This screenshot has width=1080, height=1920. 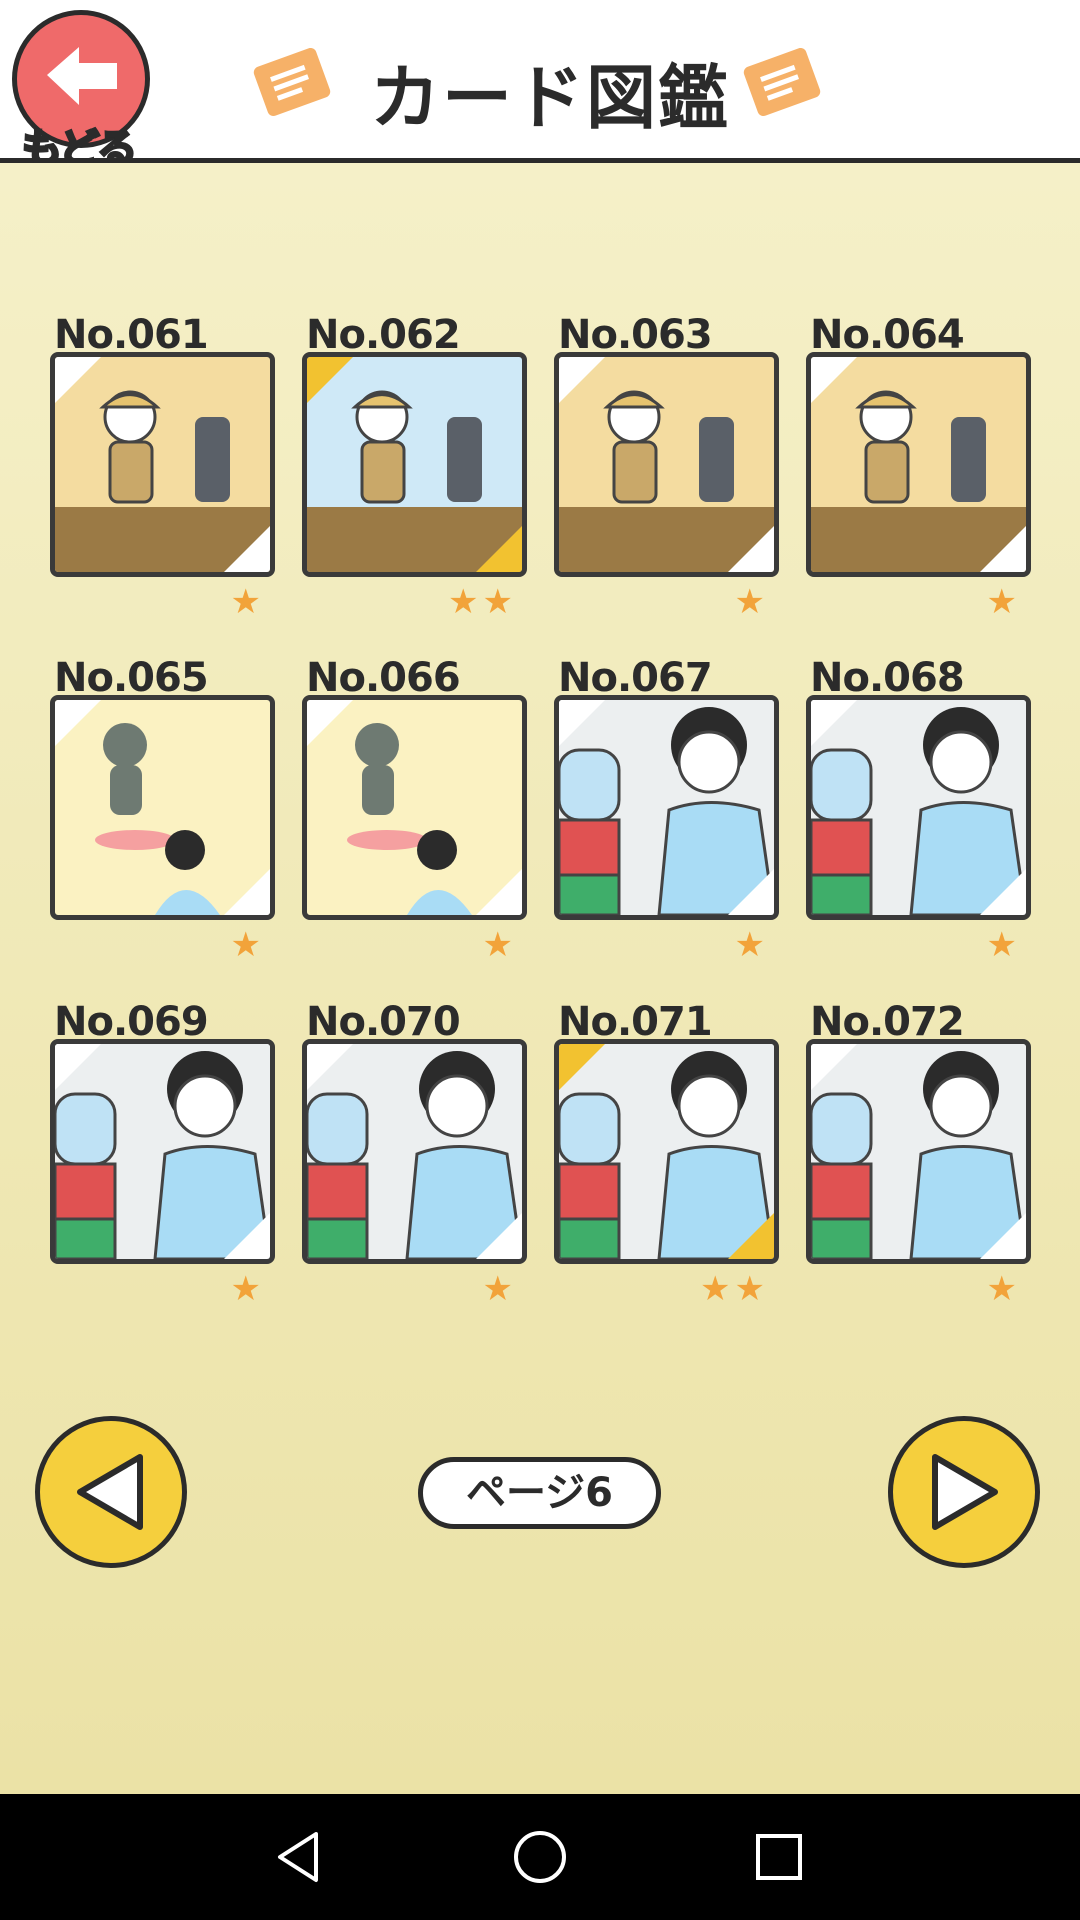 I want to click on card-item: No.065 ★, so click(x=162, y=808).